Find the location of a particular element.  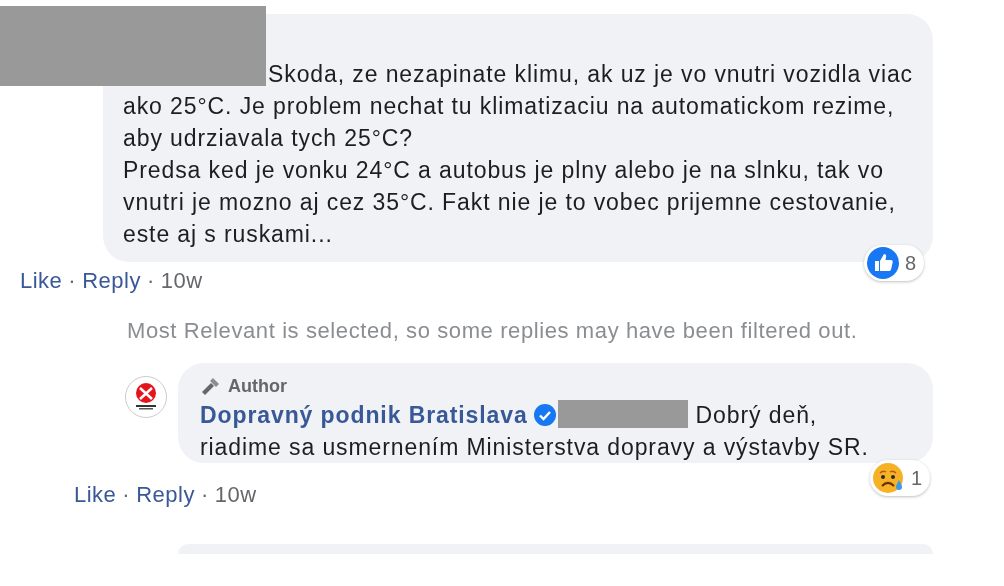

microphone-icon is located at coordinates (211, 386).